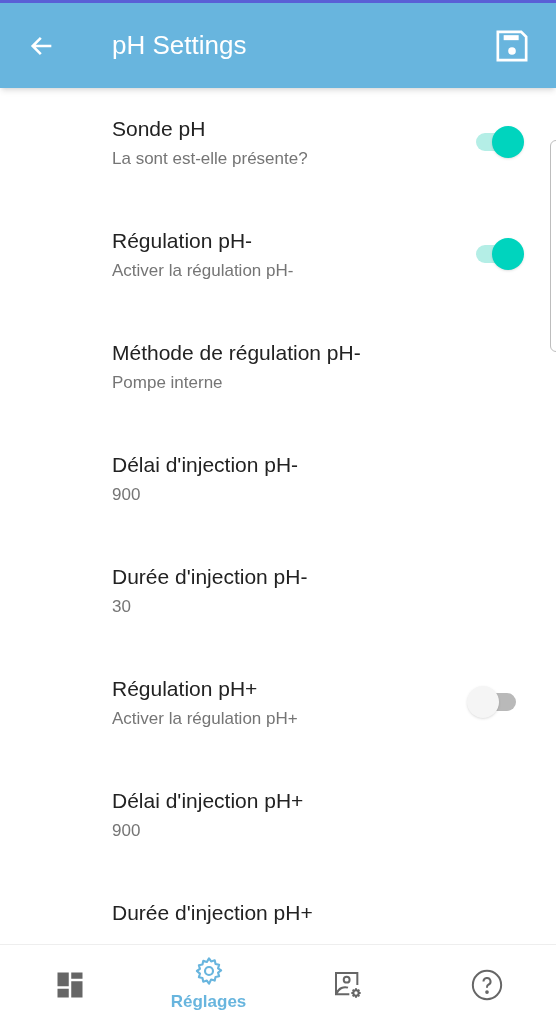 The height and width of the screenshot is (1024, 556). I want to click on settings-row: Sonde pH La sont est-elle présente?, so click(273, 144).